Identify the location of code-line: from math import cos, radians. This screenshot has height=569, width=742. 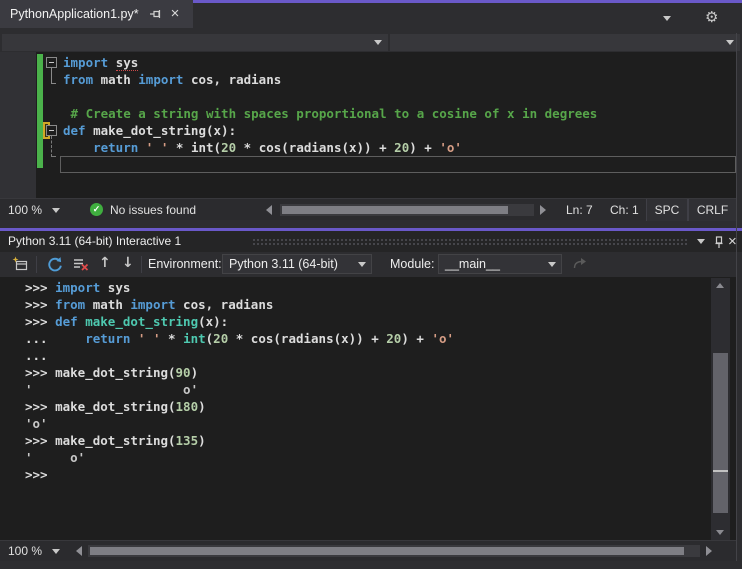
(368, 79).